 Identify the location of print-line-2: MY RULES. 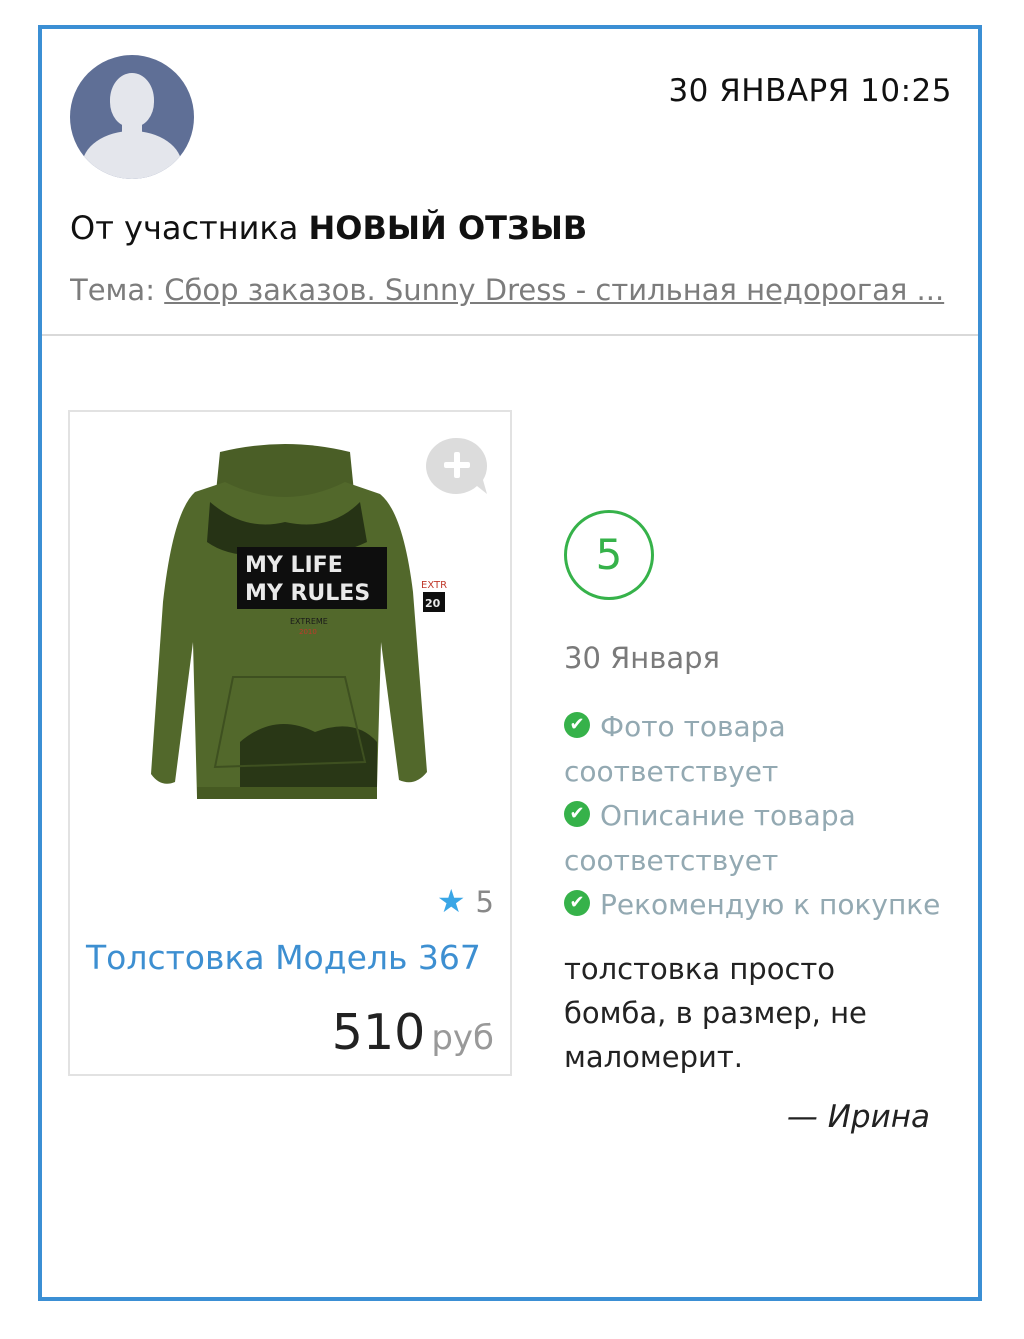
(307, 593).